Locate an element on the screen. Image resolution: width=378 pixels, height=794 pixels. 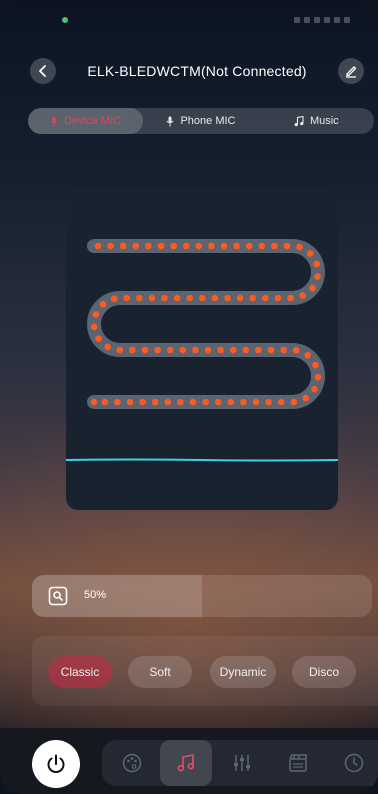
brightness-value: 50% is located at coordinates (95, 595).